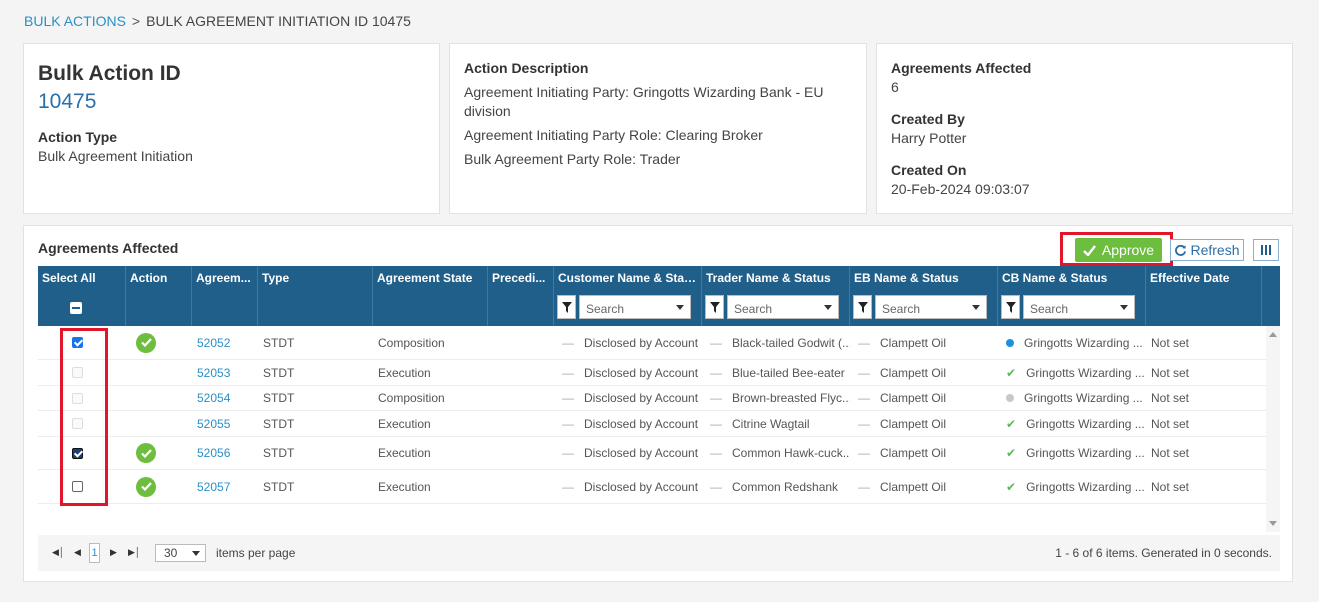 The width and height of the screenshot is (1319, 602). What do you see at coordinates (1118, 250) in the screenshot?
I see `approve-button: Approve` at bounding box center [1118, 250].